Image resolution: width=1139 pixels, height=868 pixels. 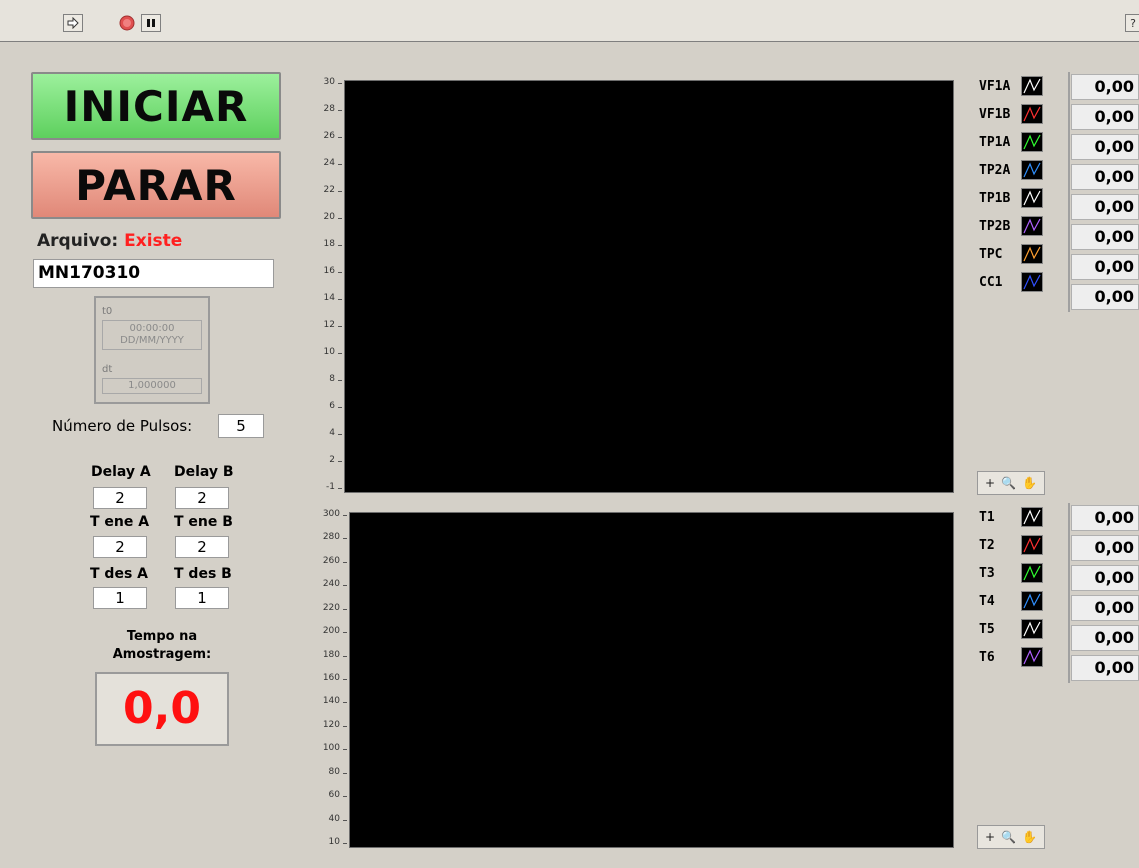 What do you see at coordinates (202, 498) in the screenshot?
I see `delay-b-input: 2` at bounding box center [202, 498].